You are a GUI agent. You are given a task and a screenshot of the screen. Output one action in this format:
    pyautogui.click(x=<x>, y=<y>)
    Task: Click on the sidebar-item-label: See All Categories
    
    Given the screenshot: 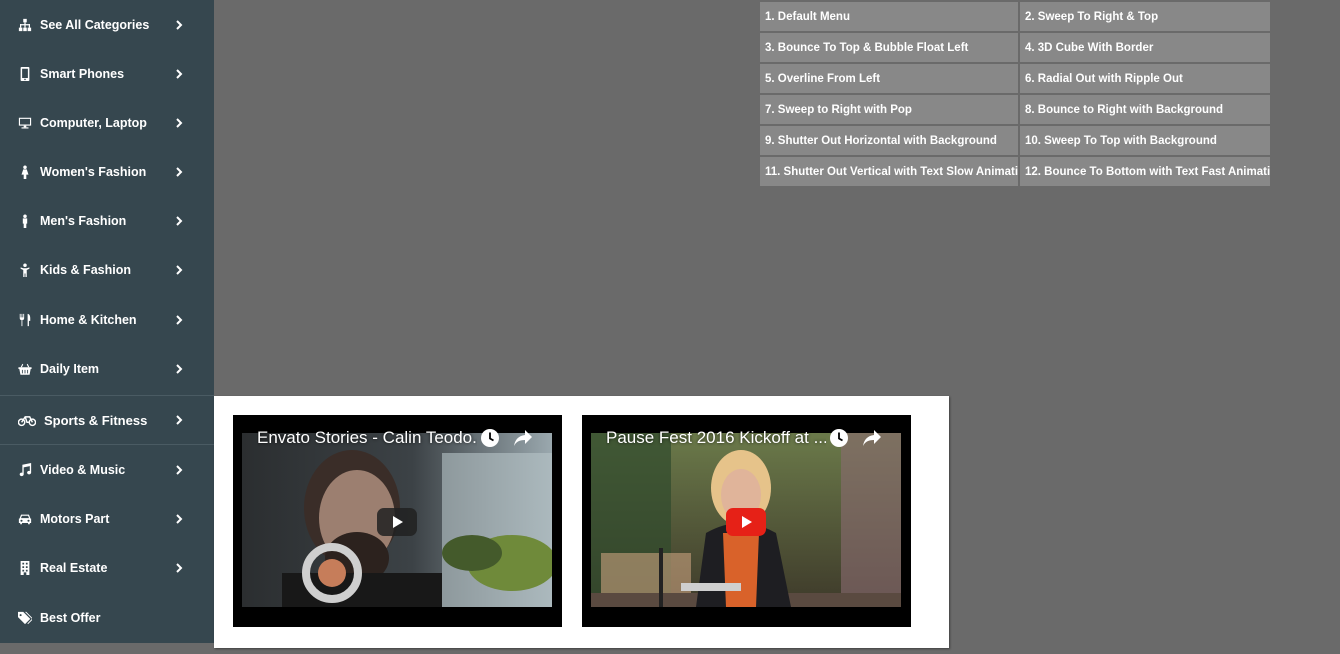 What is the action you would take?
    pyautogui.click(x=95, y=24)
    